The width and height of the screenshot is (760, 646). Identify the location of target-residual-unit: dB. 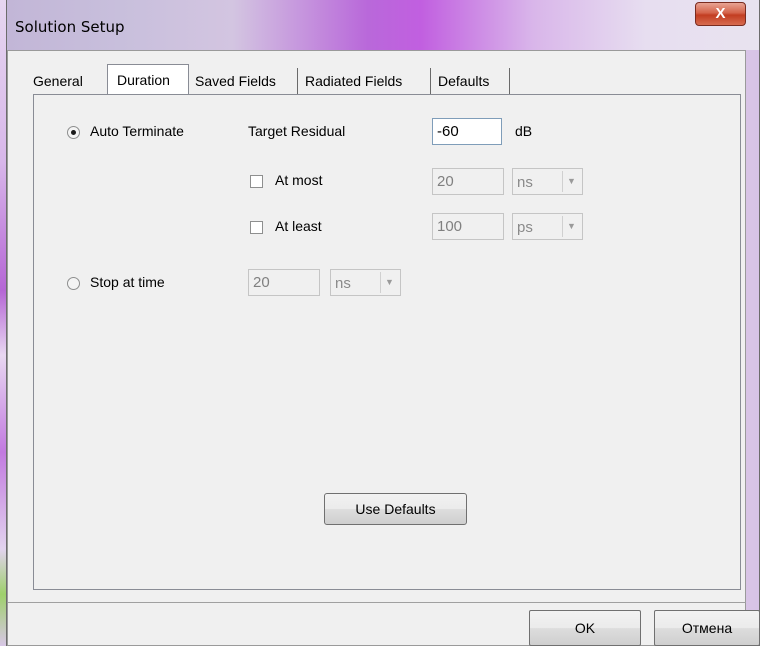
(524, 131).